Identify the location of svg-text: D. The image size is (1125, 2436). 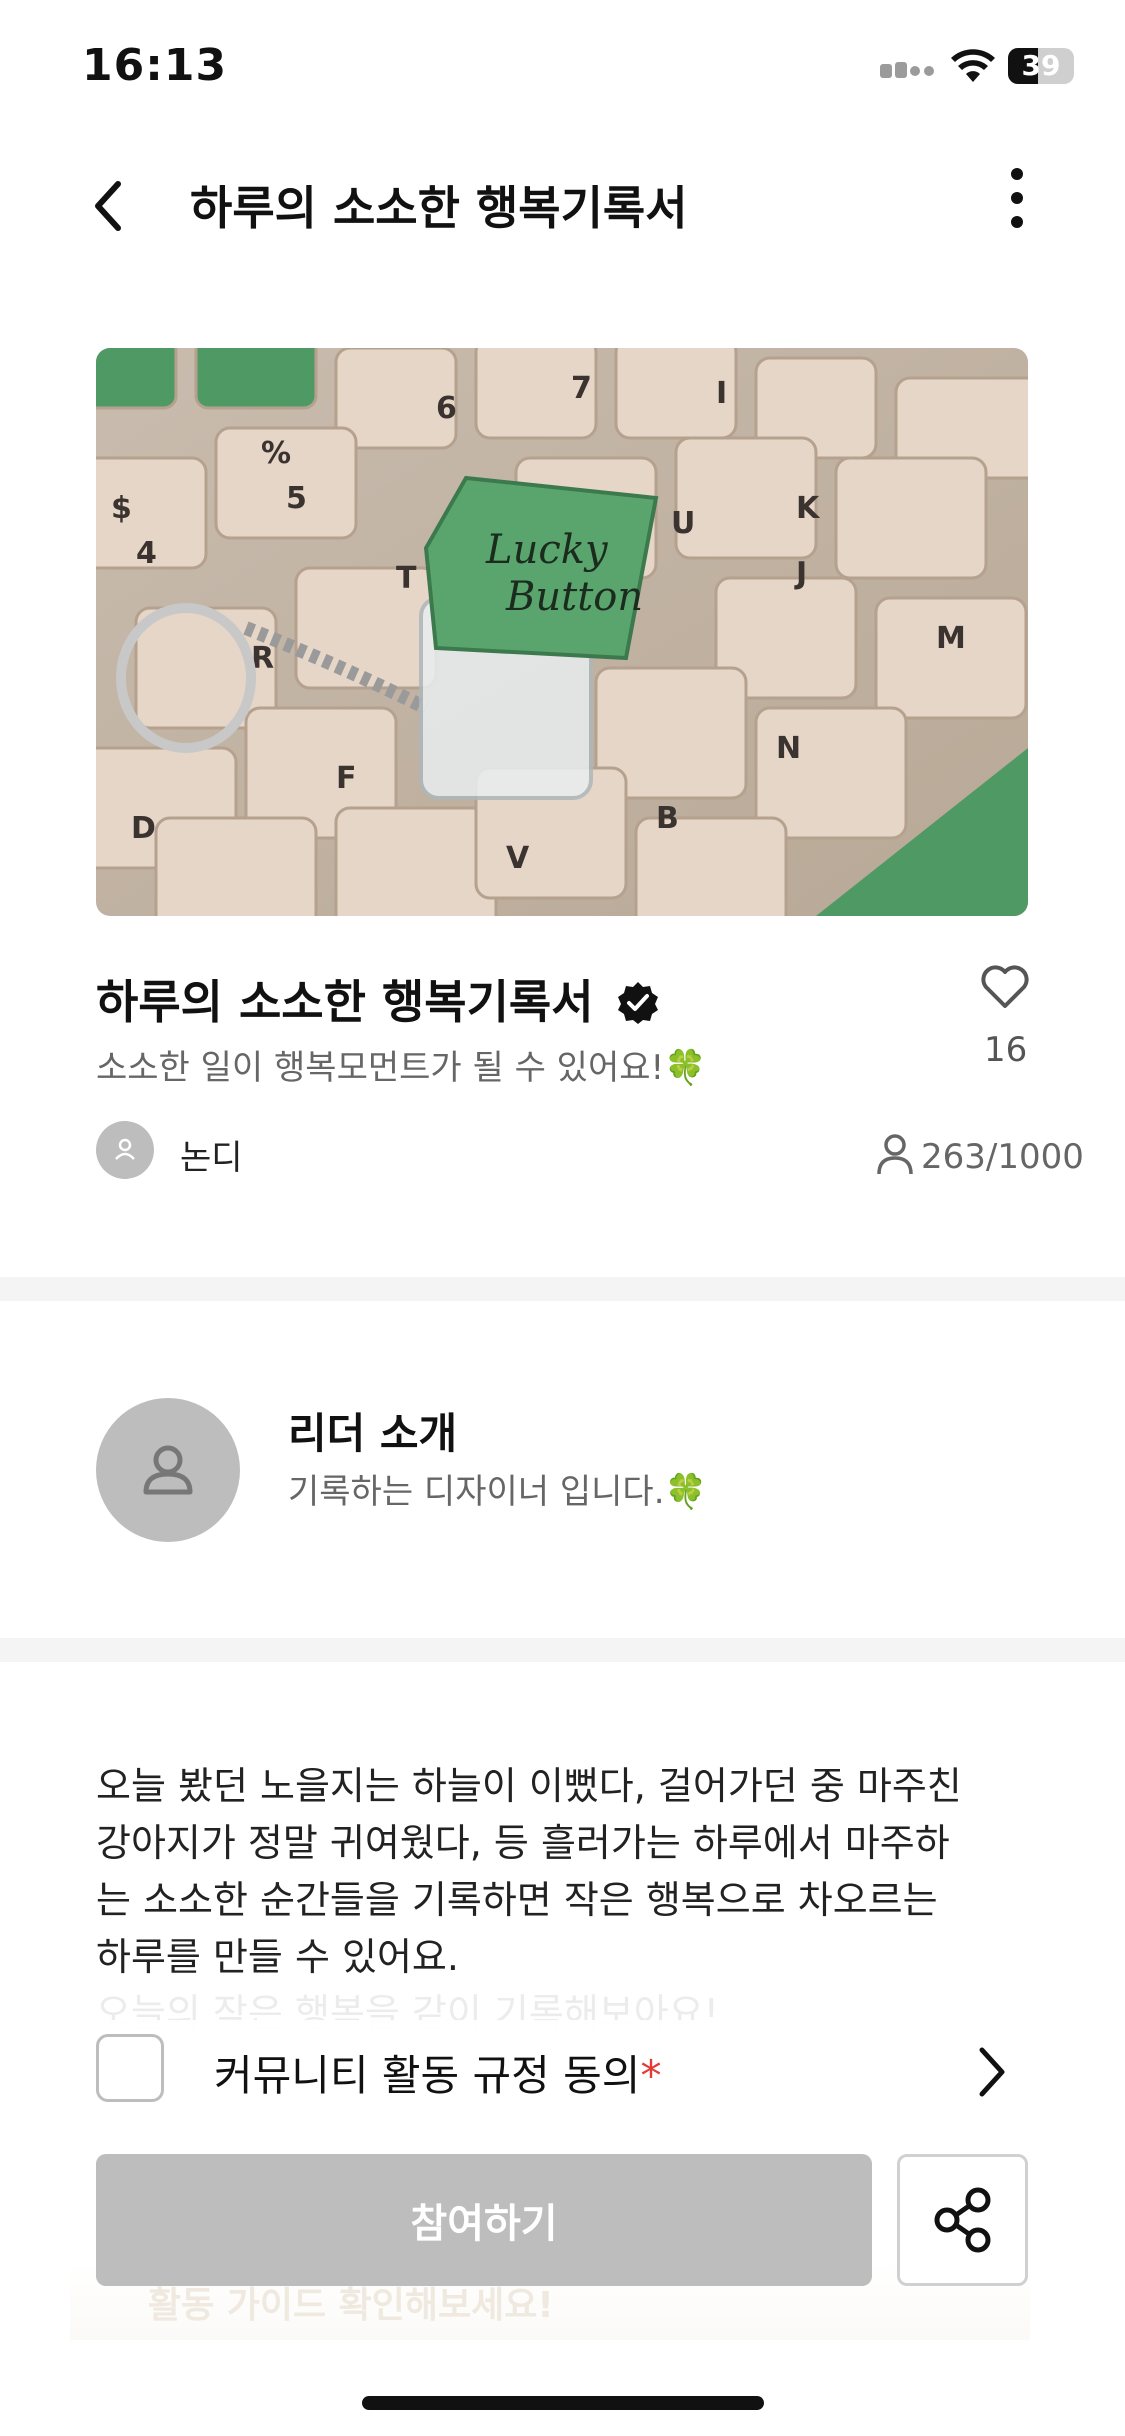
(143, 828).